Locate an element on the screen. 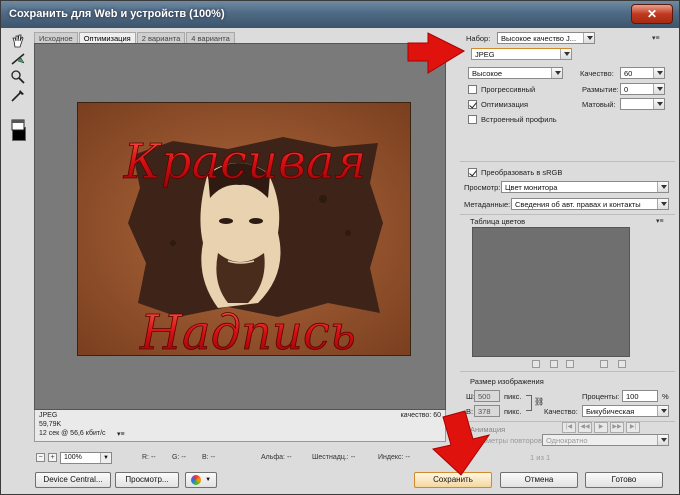 This screenshot has width=680, height=495. color-table is located at coordinates (551, 292).